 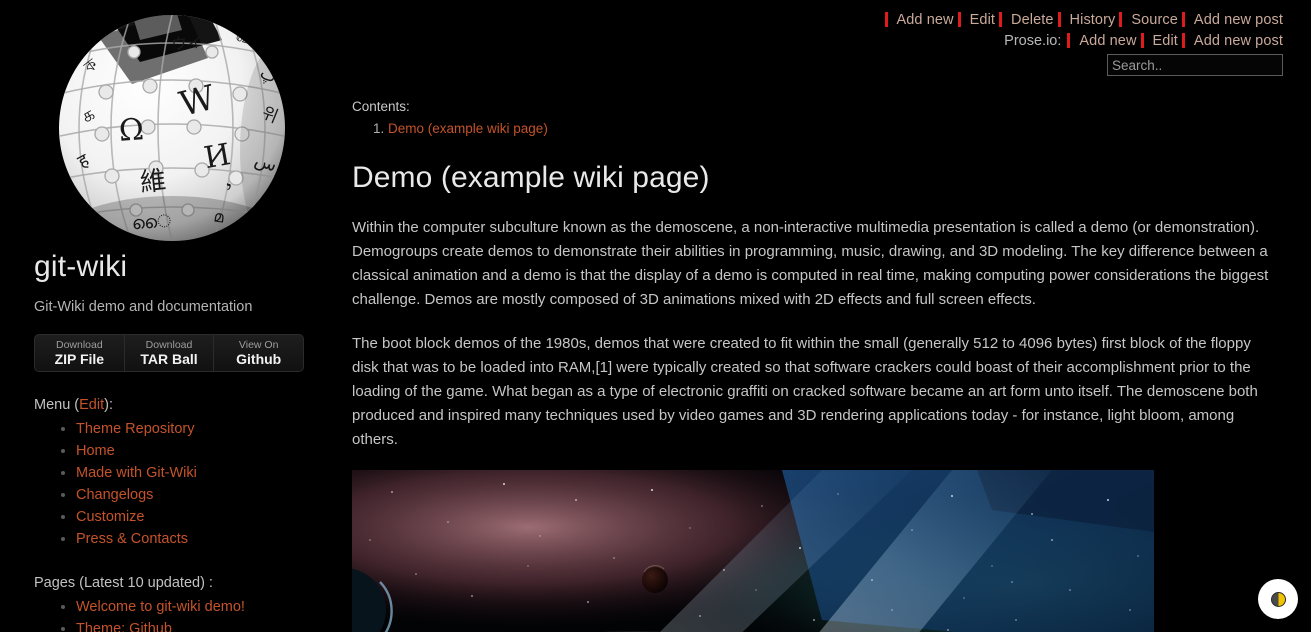 What do you see at coordinates (79, 345) in the screenshot?
I see `download-zip-caption: Download` at bounding box center [79, 345].